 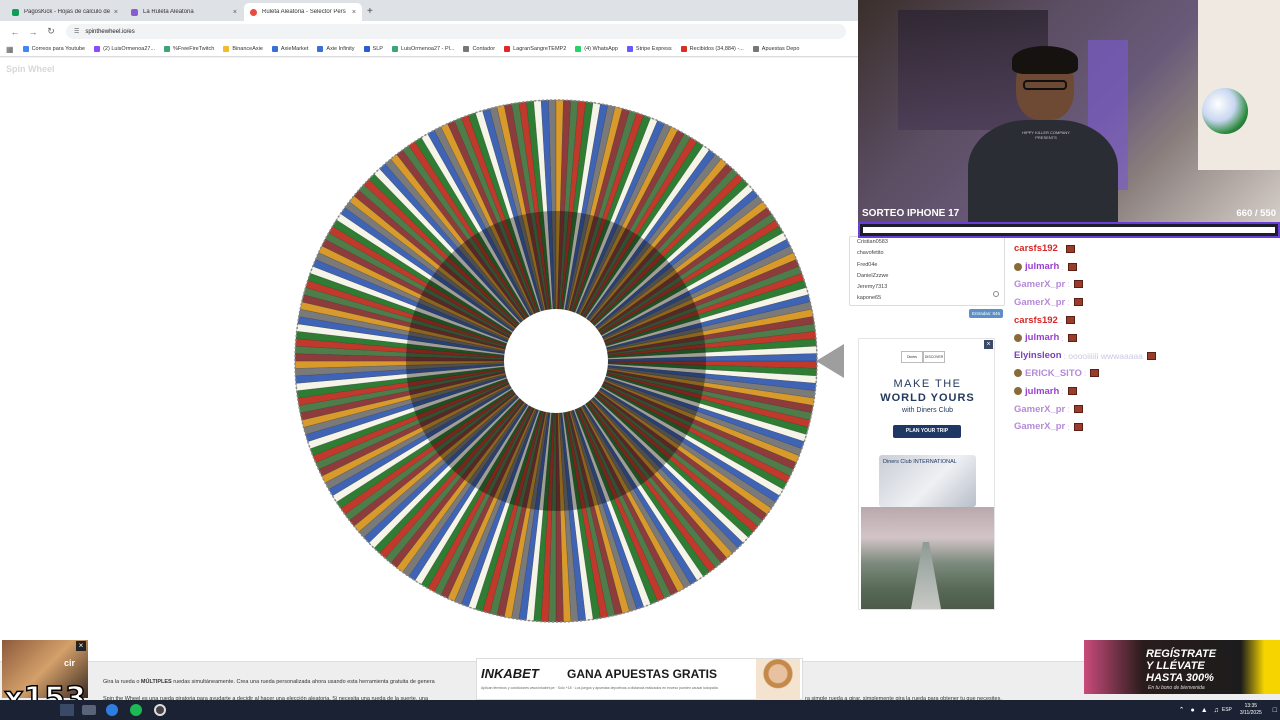 What do you see at coordinates (927, 265) in the screenshot?
I see `entry-item: Fred04e` at bounding box center [927, 265].